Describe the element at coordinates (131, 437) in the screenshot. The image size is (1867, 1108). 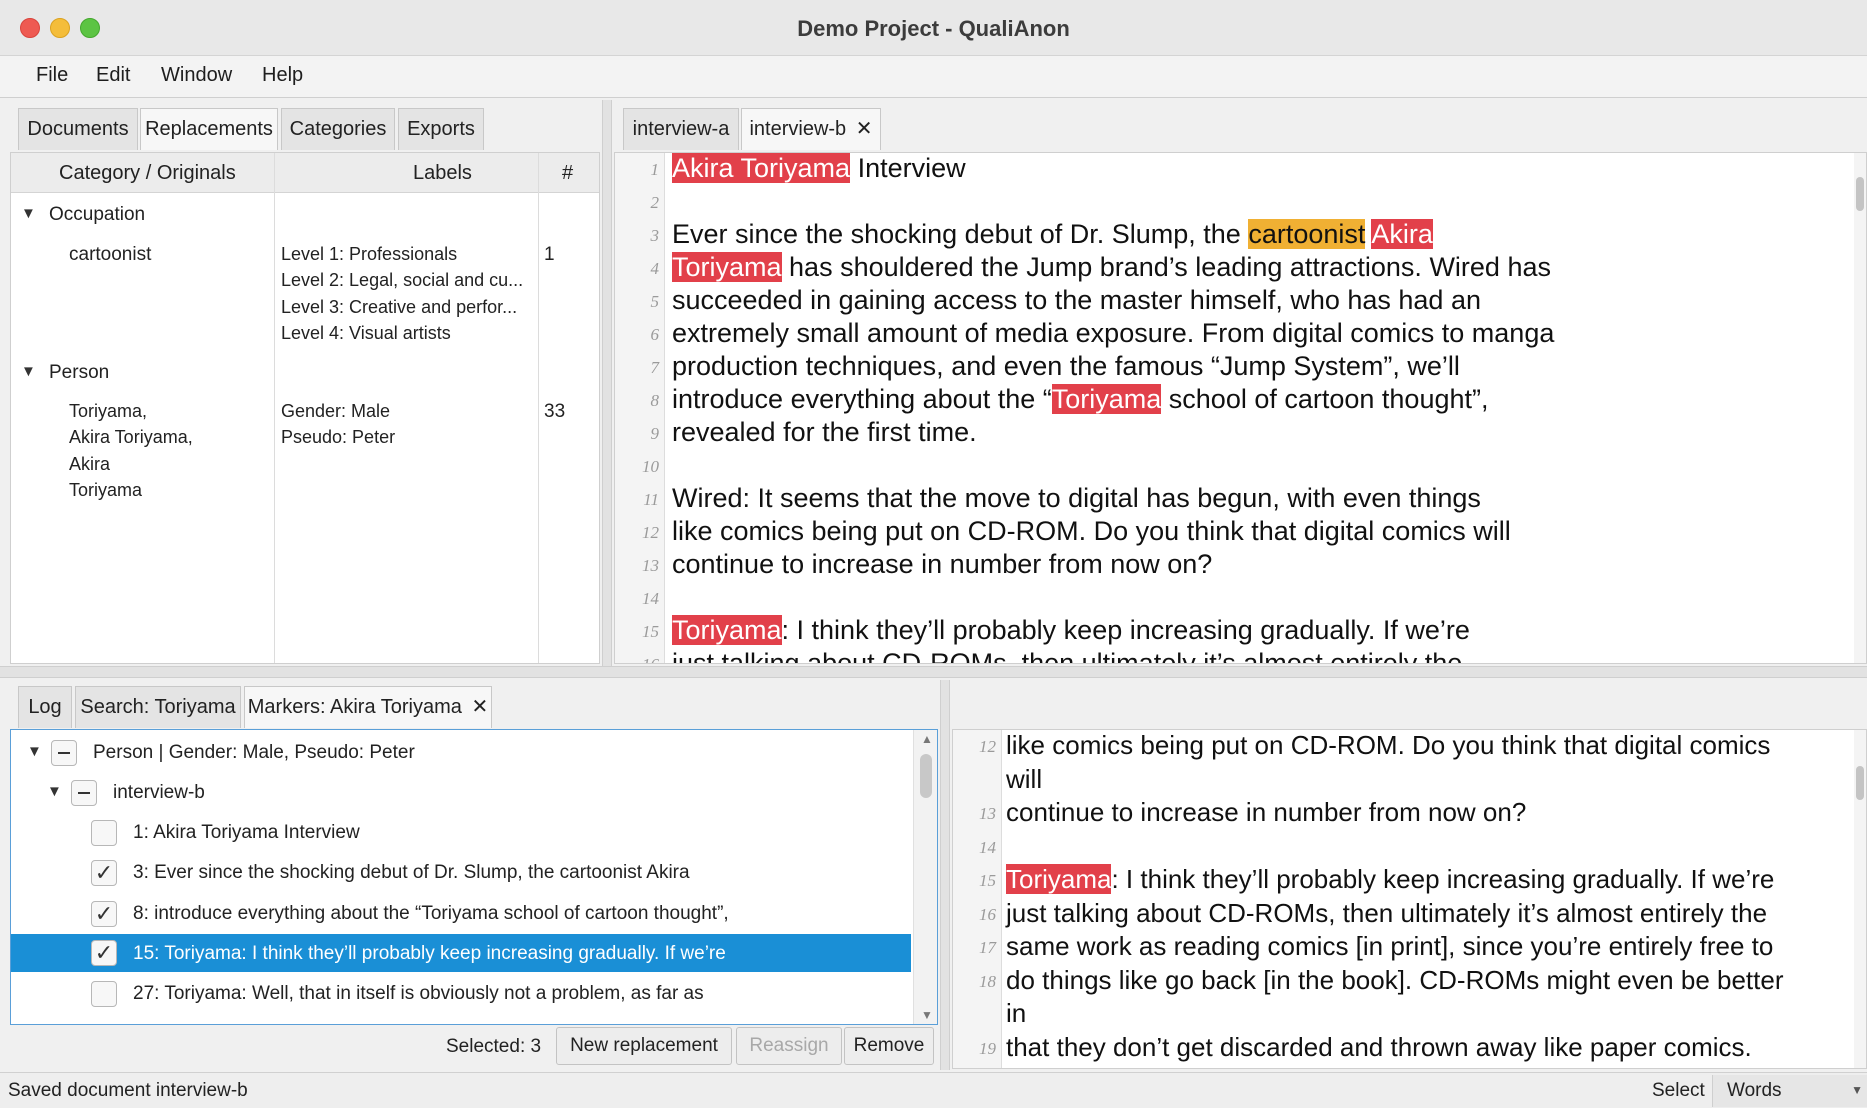
I see `original-text: Akira Toriyama,` at that location.